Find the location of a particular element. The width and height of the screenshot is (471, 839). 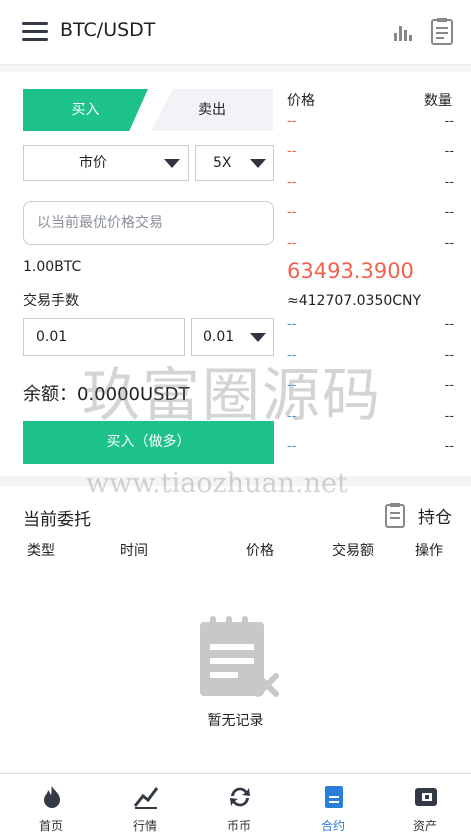

bar-chart-icon is located at coordinates (404, 31).